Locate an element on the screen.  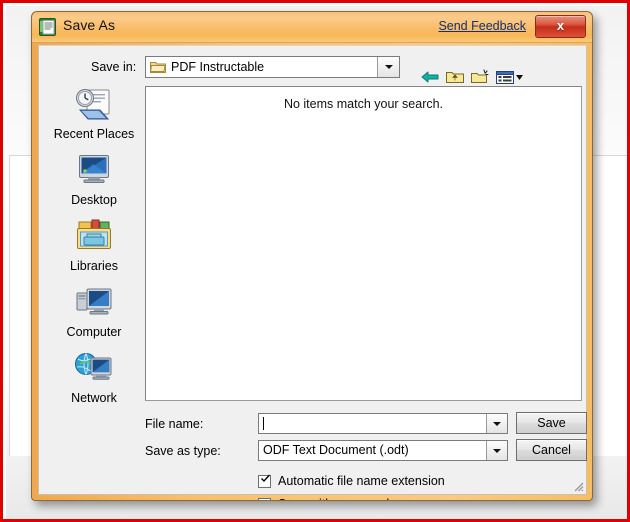
place-item-recent-places: Recent Places is located at coordinates (94, 113).